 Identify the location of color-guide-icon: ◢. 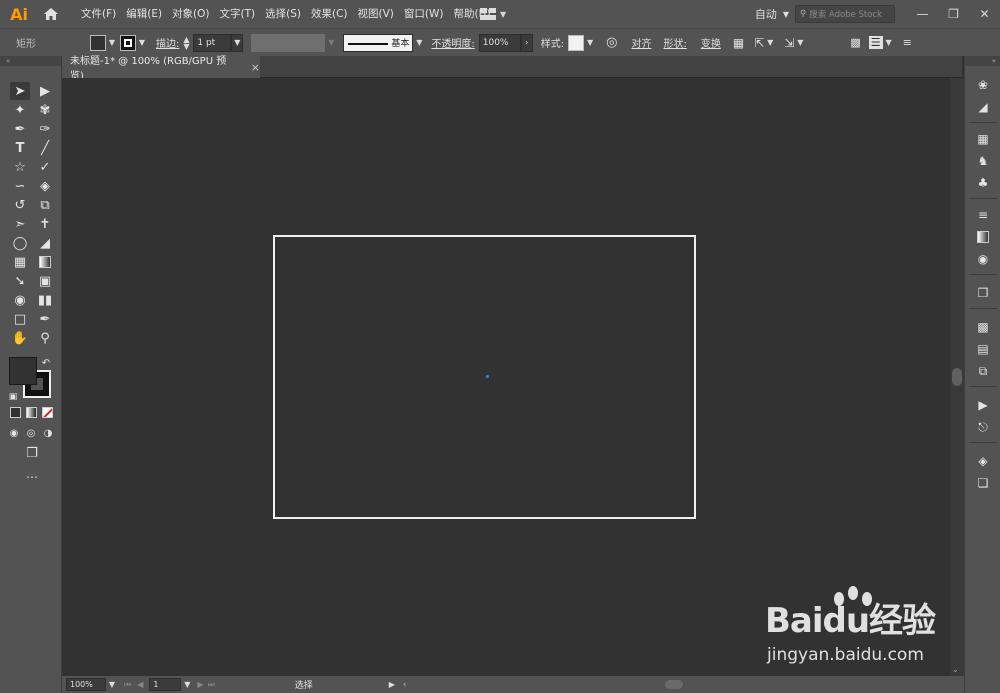
(983, 107).